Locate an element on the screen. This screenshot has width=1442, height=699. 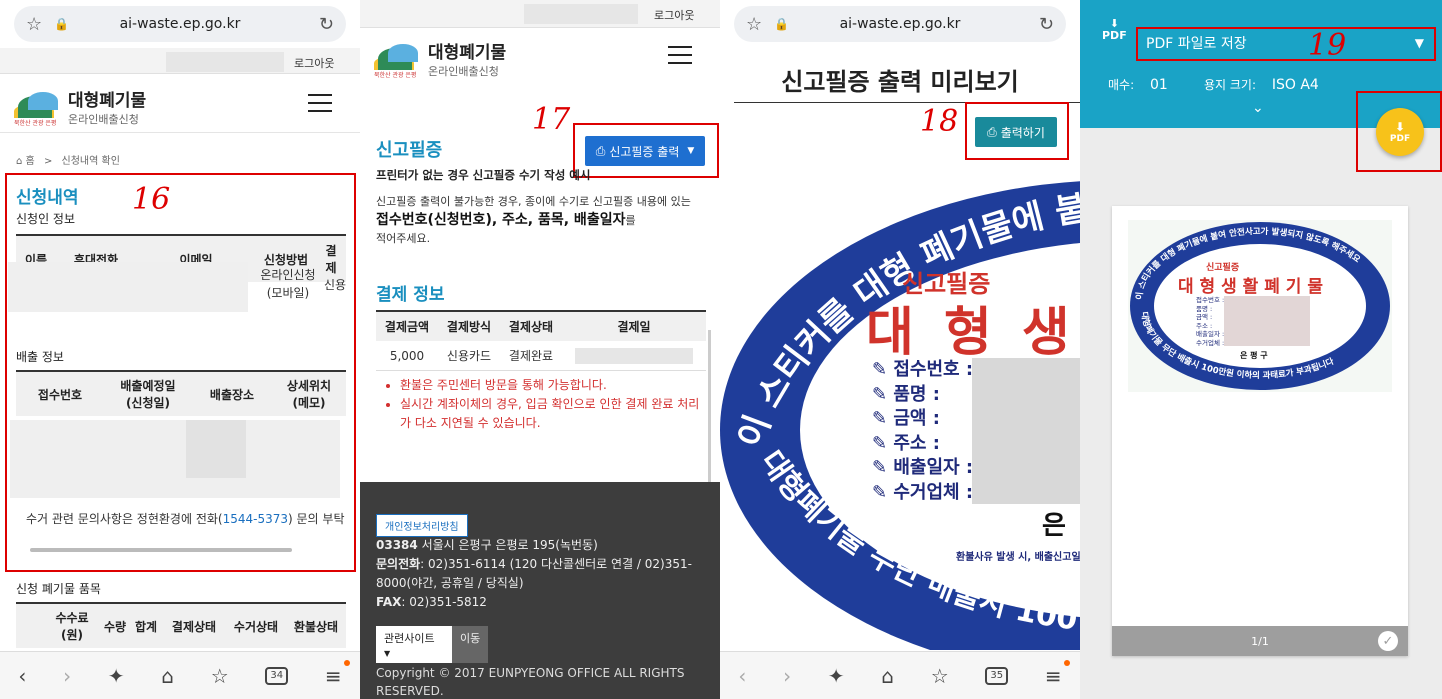
breadcrumb: ⌂ 홈 > 신청내역 확인 is located at coordinates (68, 159).